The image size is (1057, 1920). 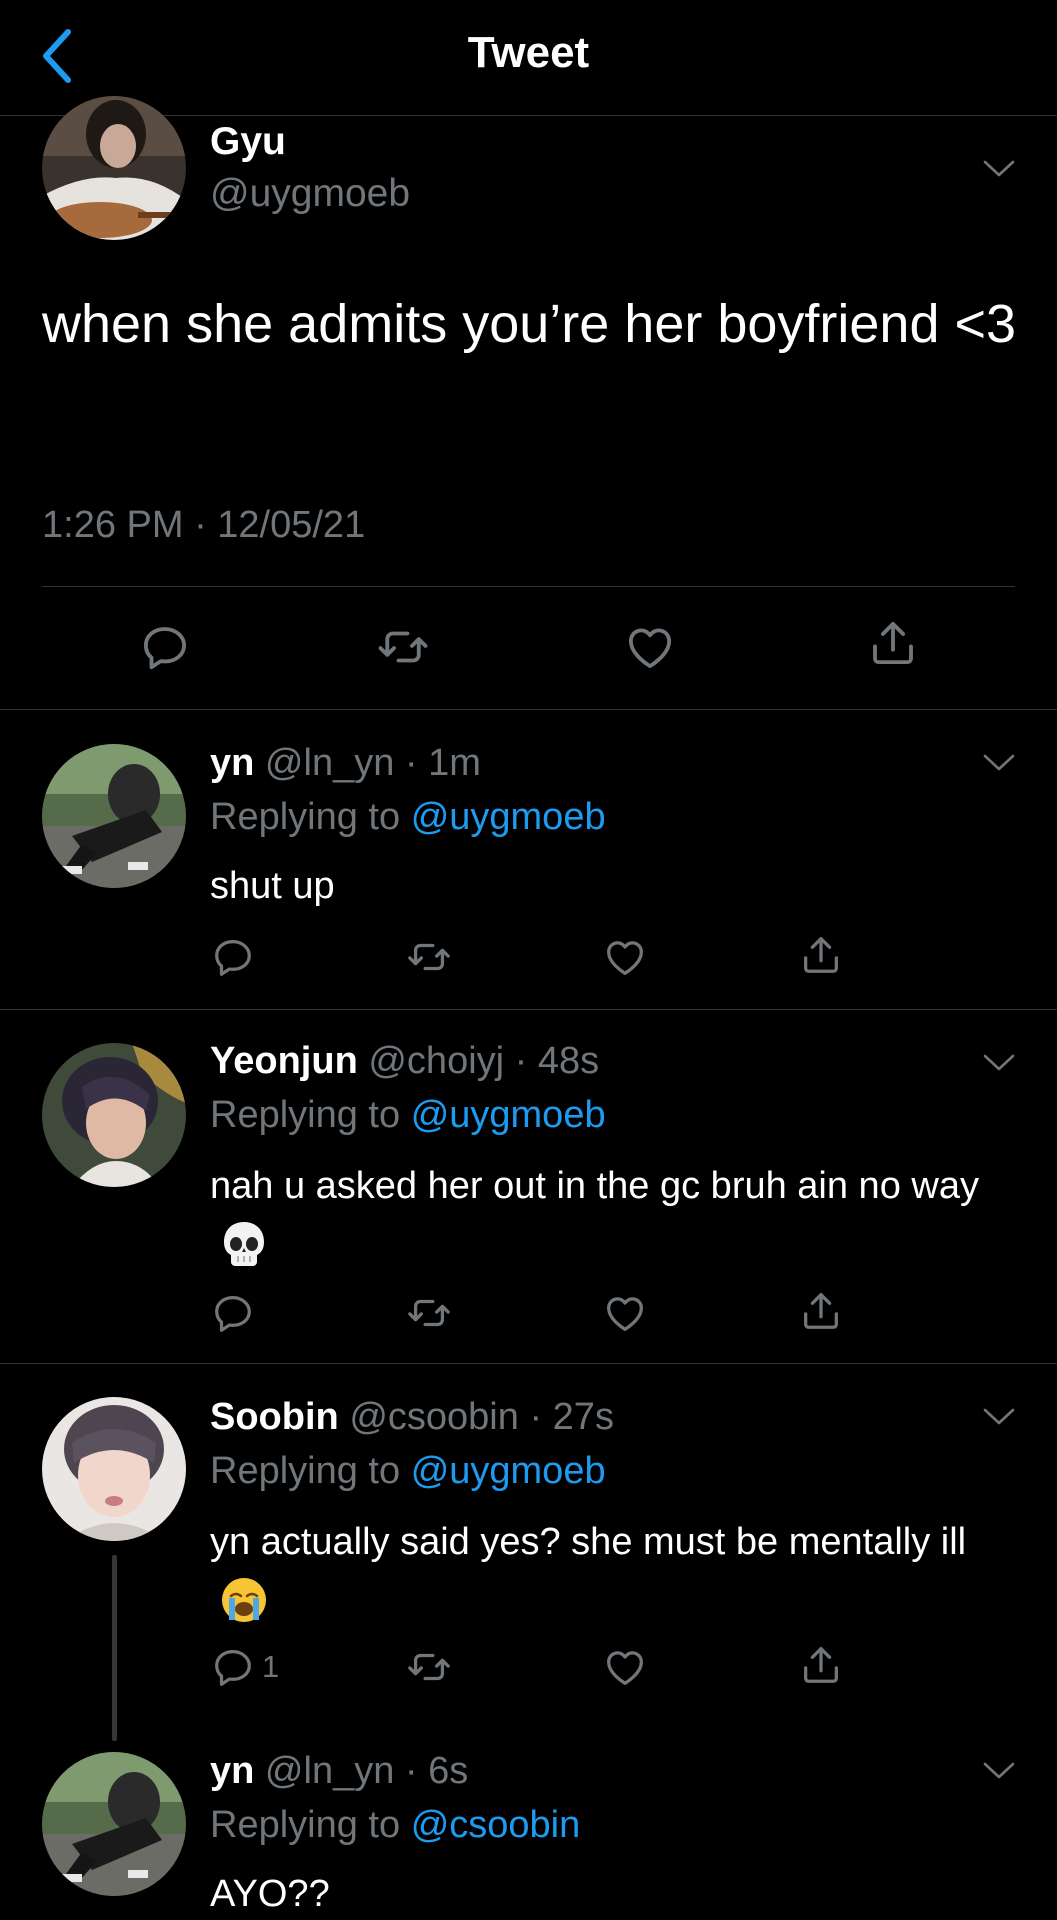 What do you see at coordinates (244, 1243) in the screenshot?
I see `skull-emoji` at bounding box center [244, 1243].